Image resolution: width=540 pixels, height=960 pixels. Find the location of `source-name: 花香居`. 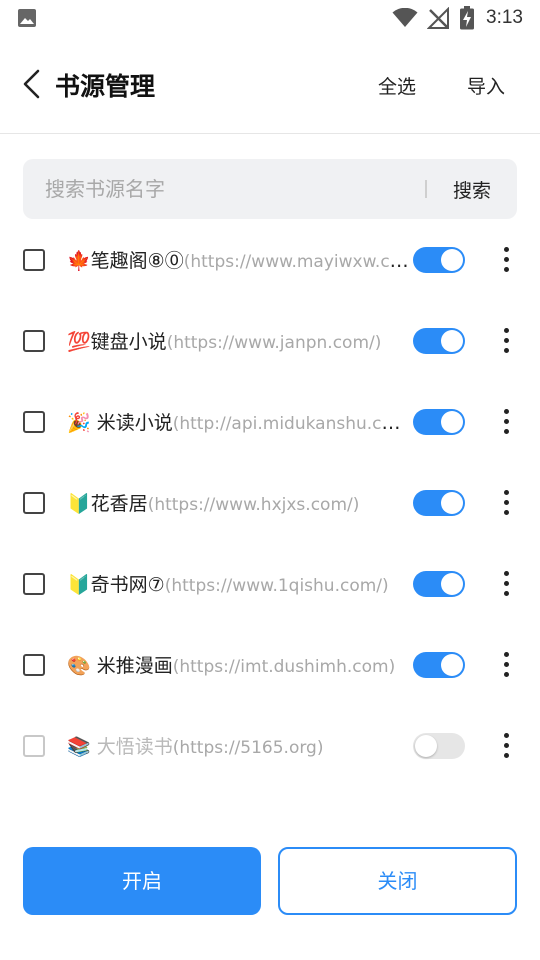

source-name: 花香居 is located at coordinates (119, 504).